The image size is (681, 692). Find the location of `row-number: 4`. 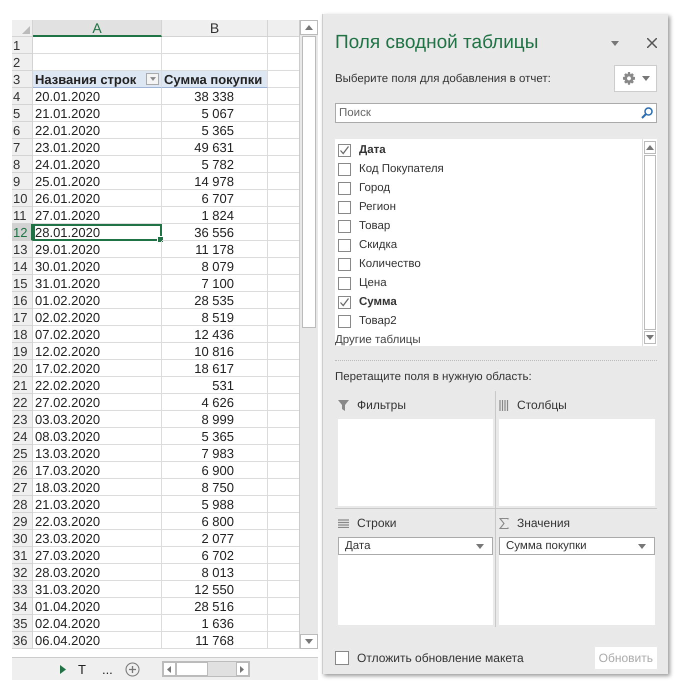

row-number: 4 is located at coordinates (22, 96).